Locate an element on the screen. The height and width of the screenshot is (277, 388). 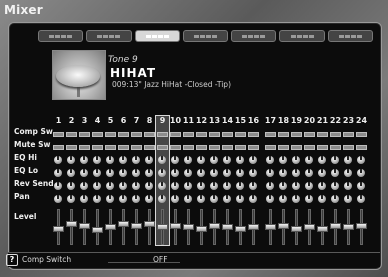
channel-strip: 15 is located at coordinates (240, 180).